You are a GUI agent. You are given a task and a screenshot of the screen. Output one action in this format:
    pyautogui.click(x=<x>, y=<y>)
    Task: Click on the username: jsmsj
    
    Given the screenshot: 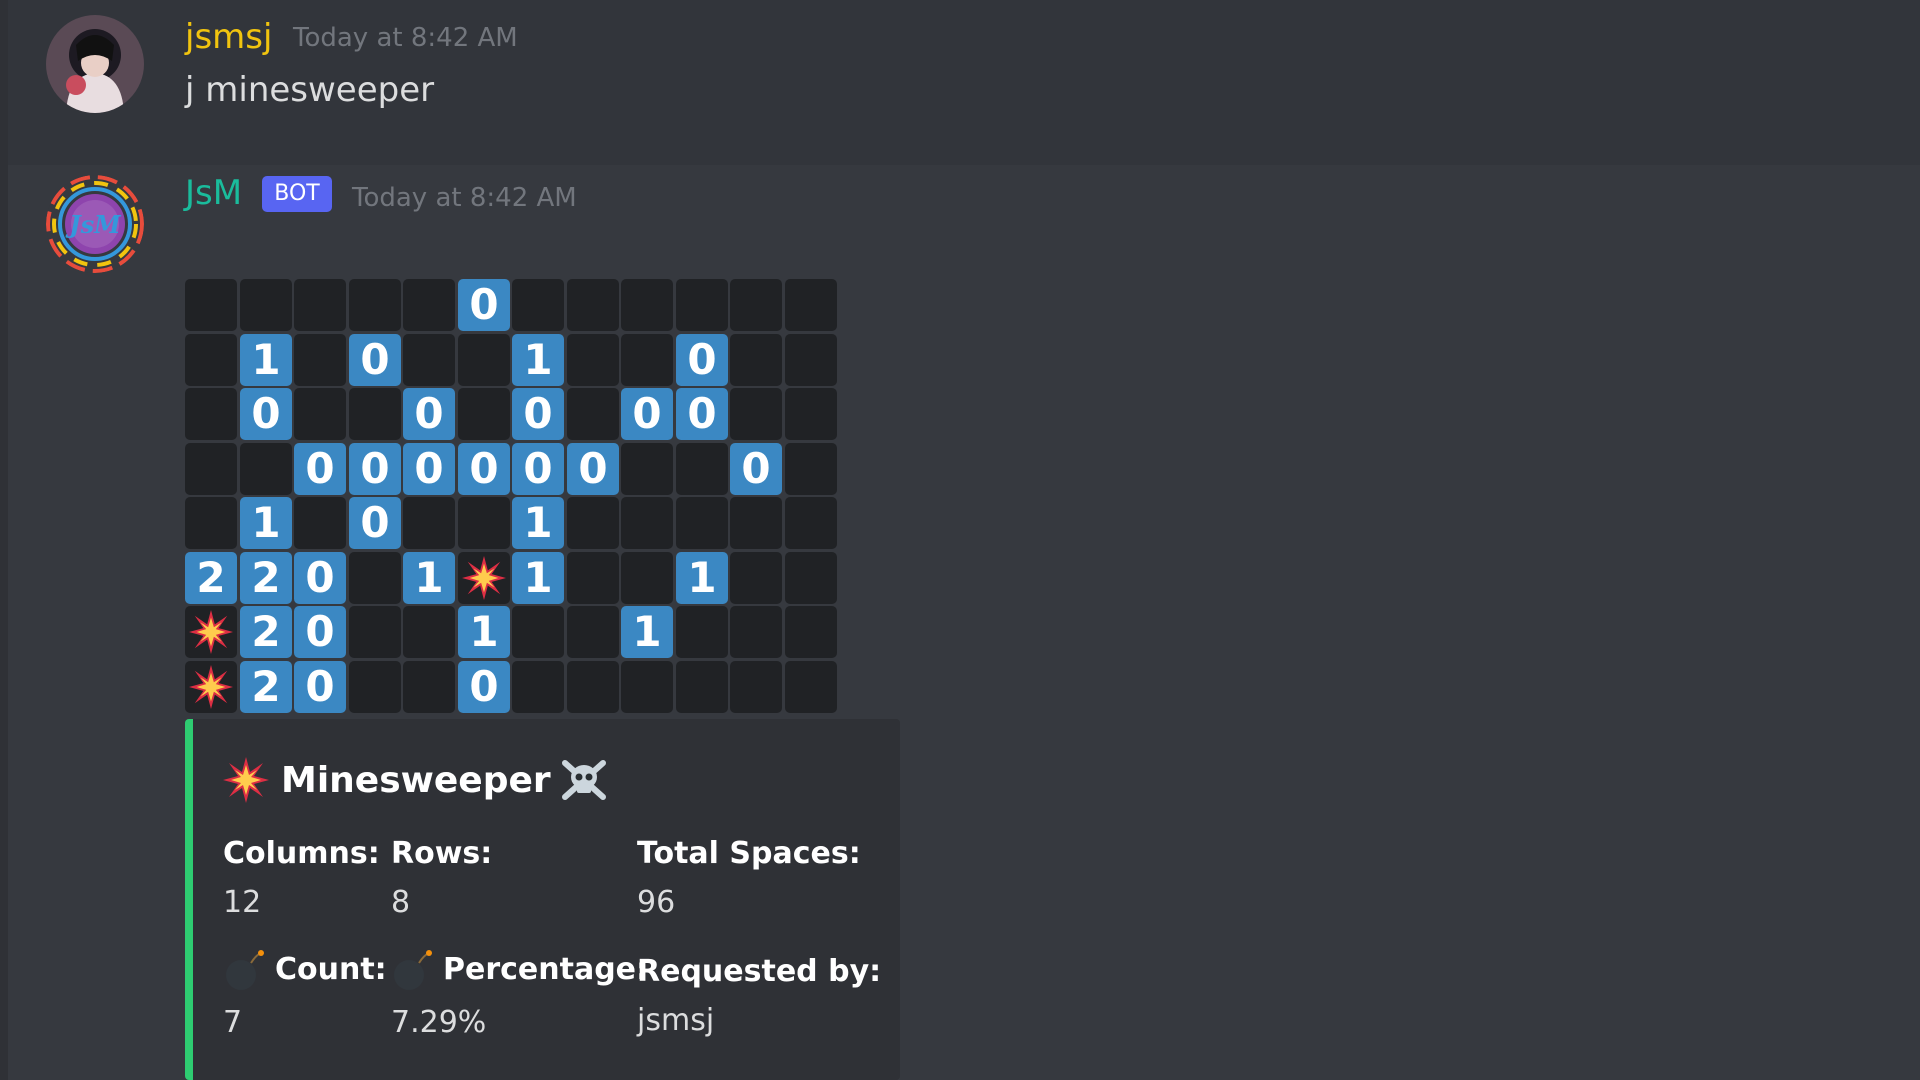 What is the action you would take?
    pyautogui.click(x=228, y=37)
    